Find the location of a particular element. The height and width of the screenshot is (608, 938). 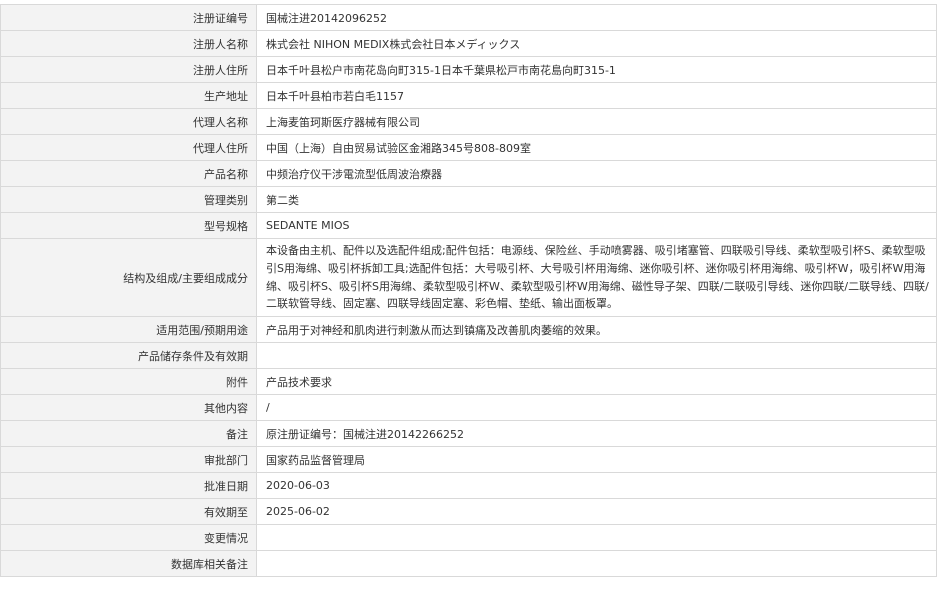

table-row: 备注 原注册证编号：国械注进20142266252 is located at coordinates (468, 433).